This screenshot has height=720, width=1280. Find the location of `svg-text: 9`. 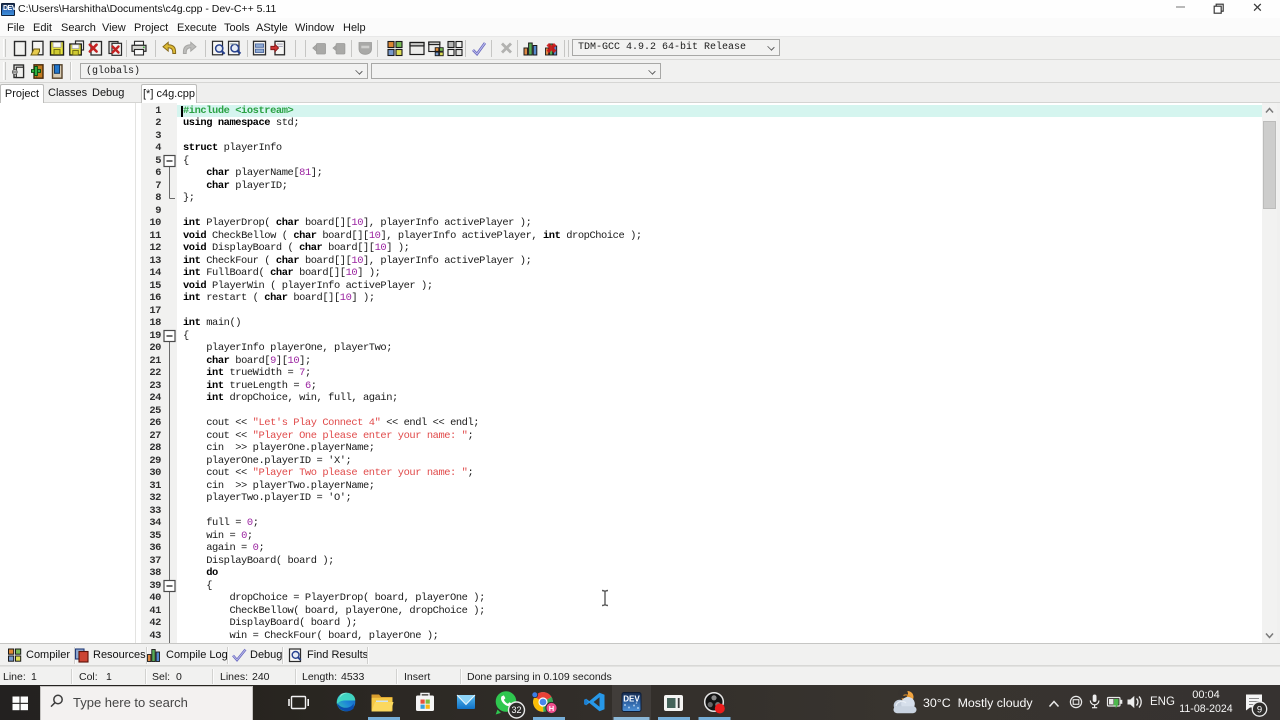

svg-text: 9 is located at coordinates (1259, 709).